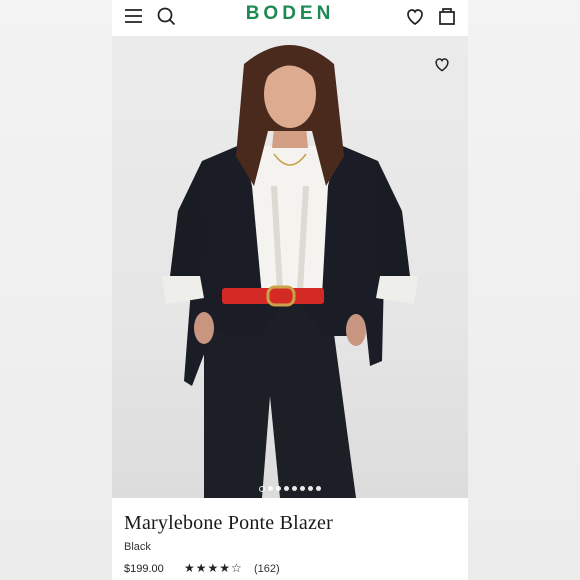  I want to click on top-nav-bar: BODEN, so click(290, 17).